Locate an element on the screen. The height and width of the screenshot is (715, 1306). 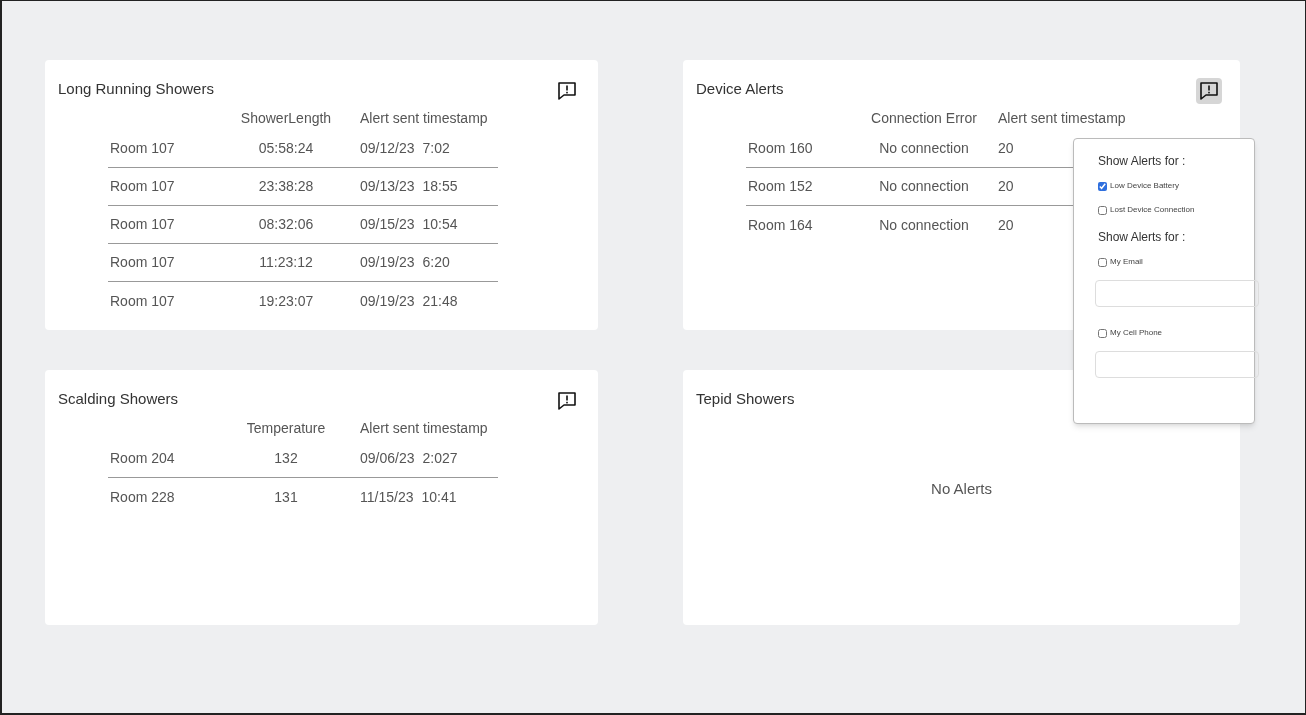
checkbox-label: Low Device Battery is located at coordinates (1144, 186).